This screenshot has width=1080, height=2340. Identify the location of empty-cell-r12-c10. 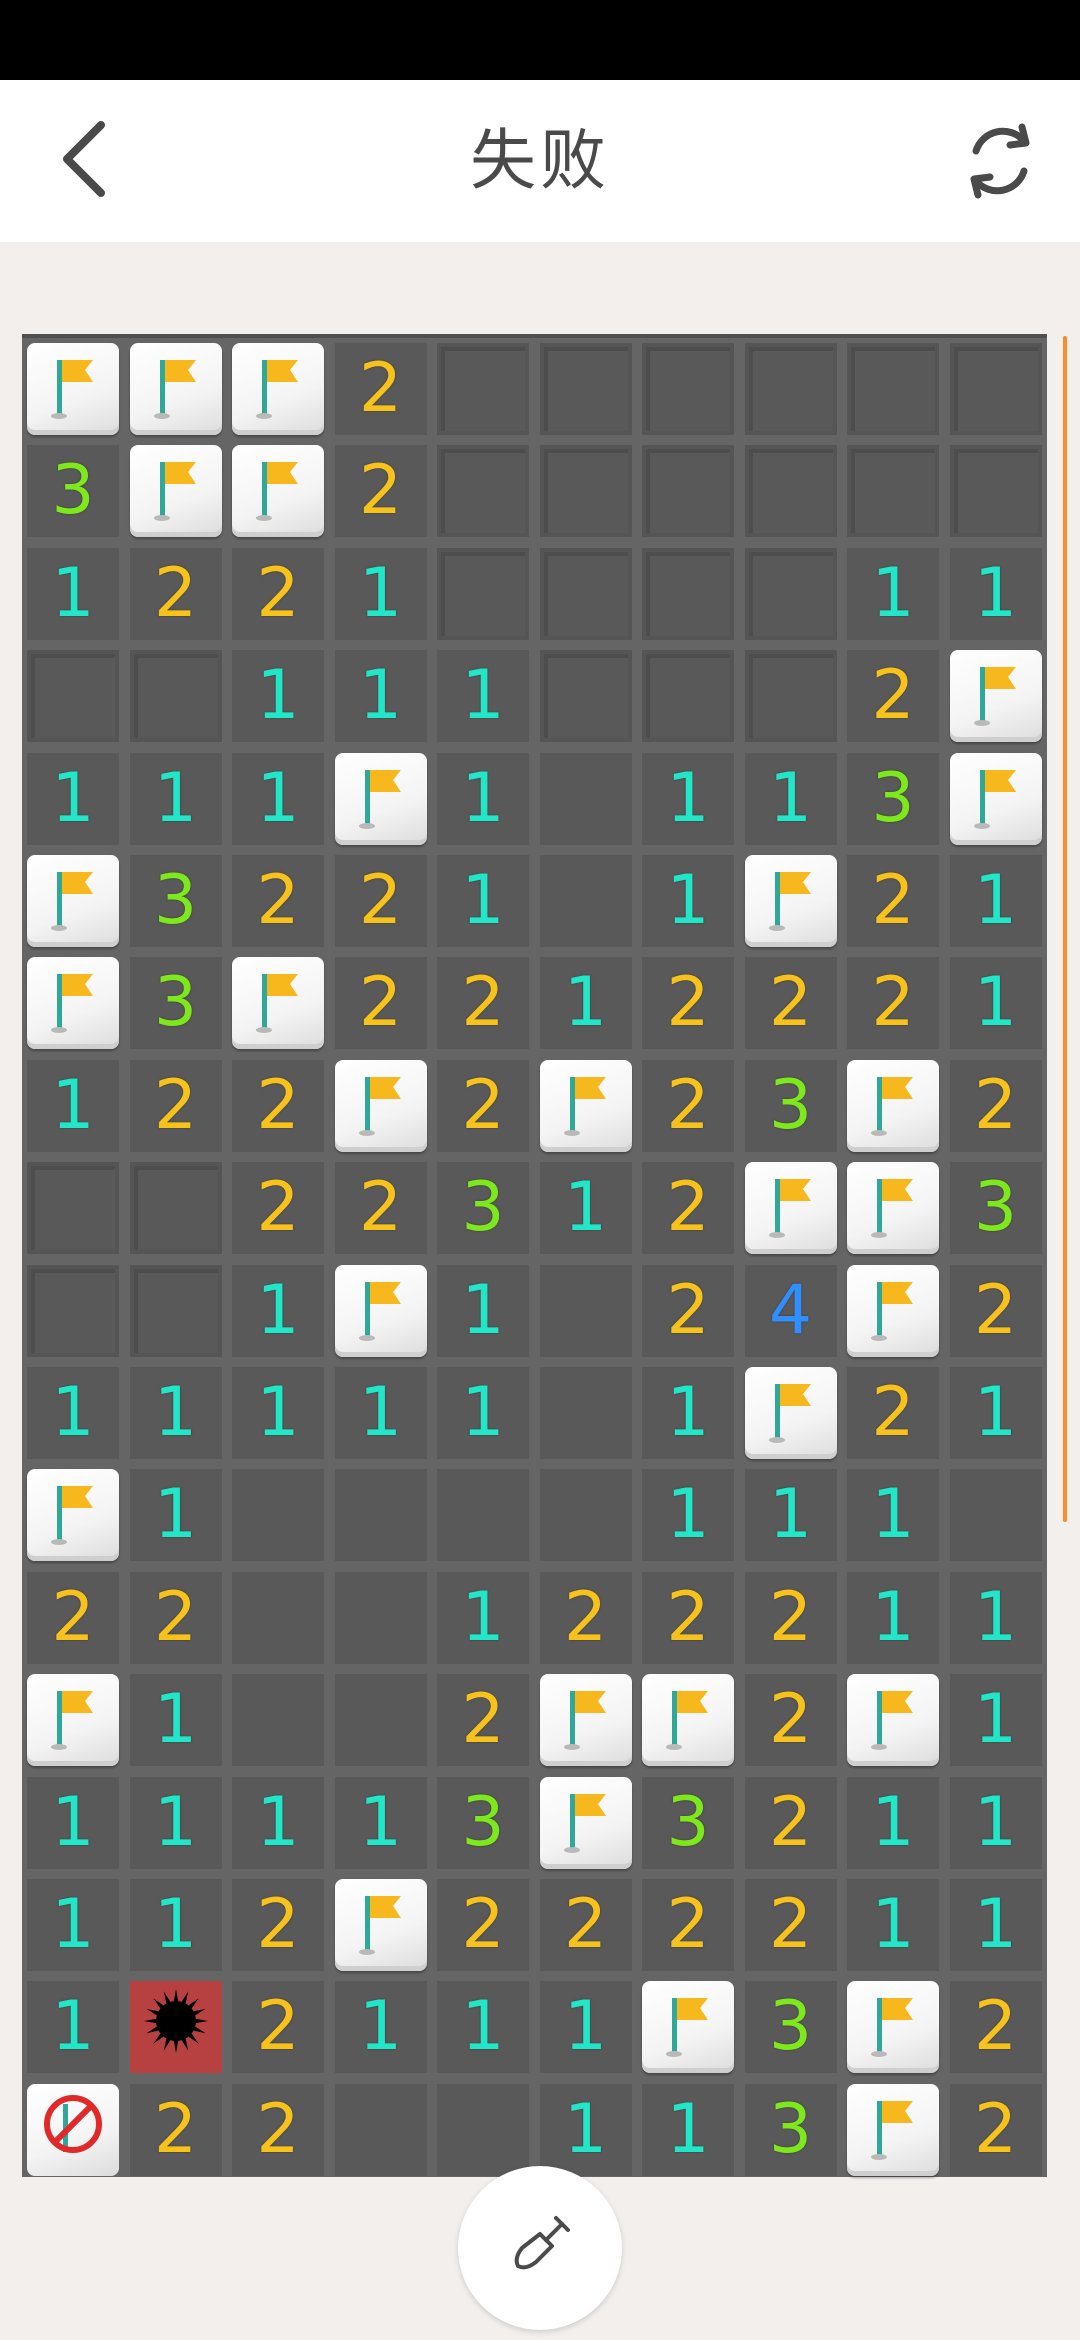
(995, 1515).